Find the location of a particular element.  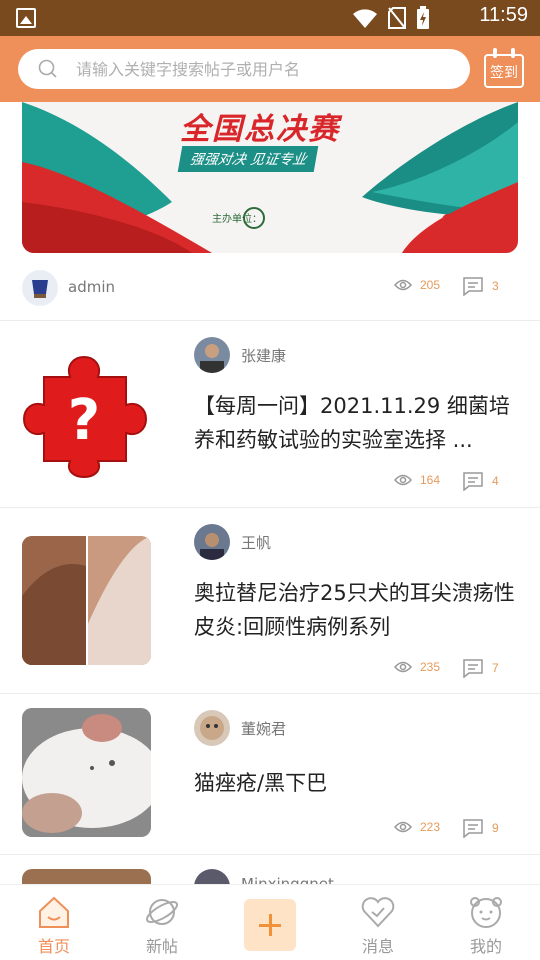

top-header: 签到 is located at coordinates (270, 69).